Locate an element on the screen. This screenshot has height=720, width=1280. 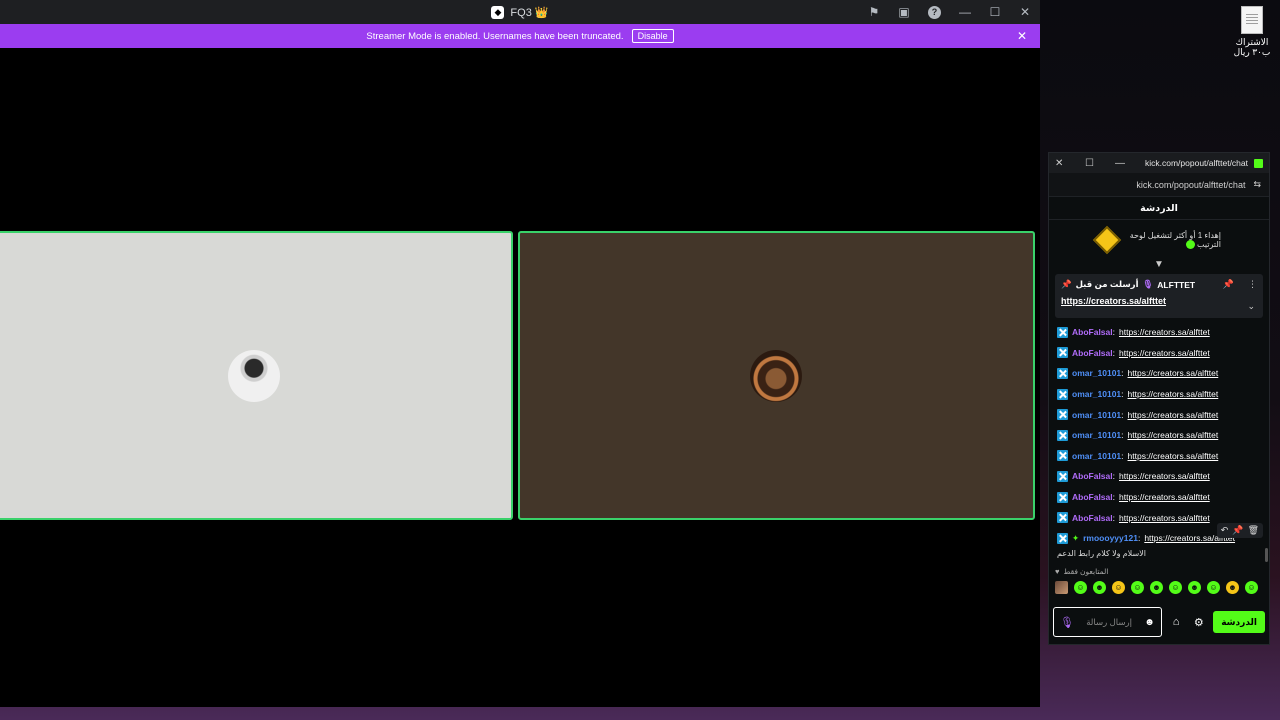
gift-goal: إهداء 1 أو أكثر لتشغيل لوحة الترتيب is located at coordinates (1159, 240).